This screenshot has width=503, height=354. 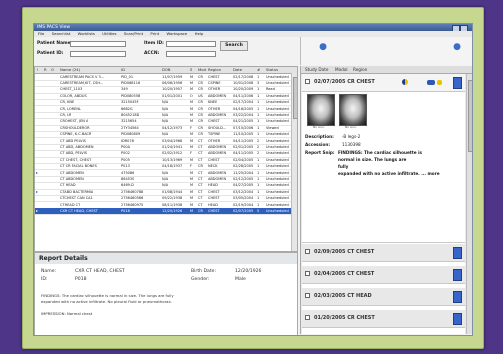 What do you see at coordinates (253, 28) in the screenshot?
I see `title-bar: IMS PACS View` at bounding box center [253, 28].